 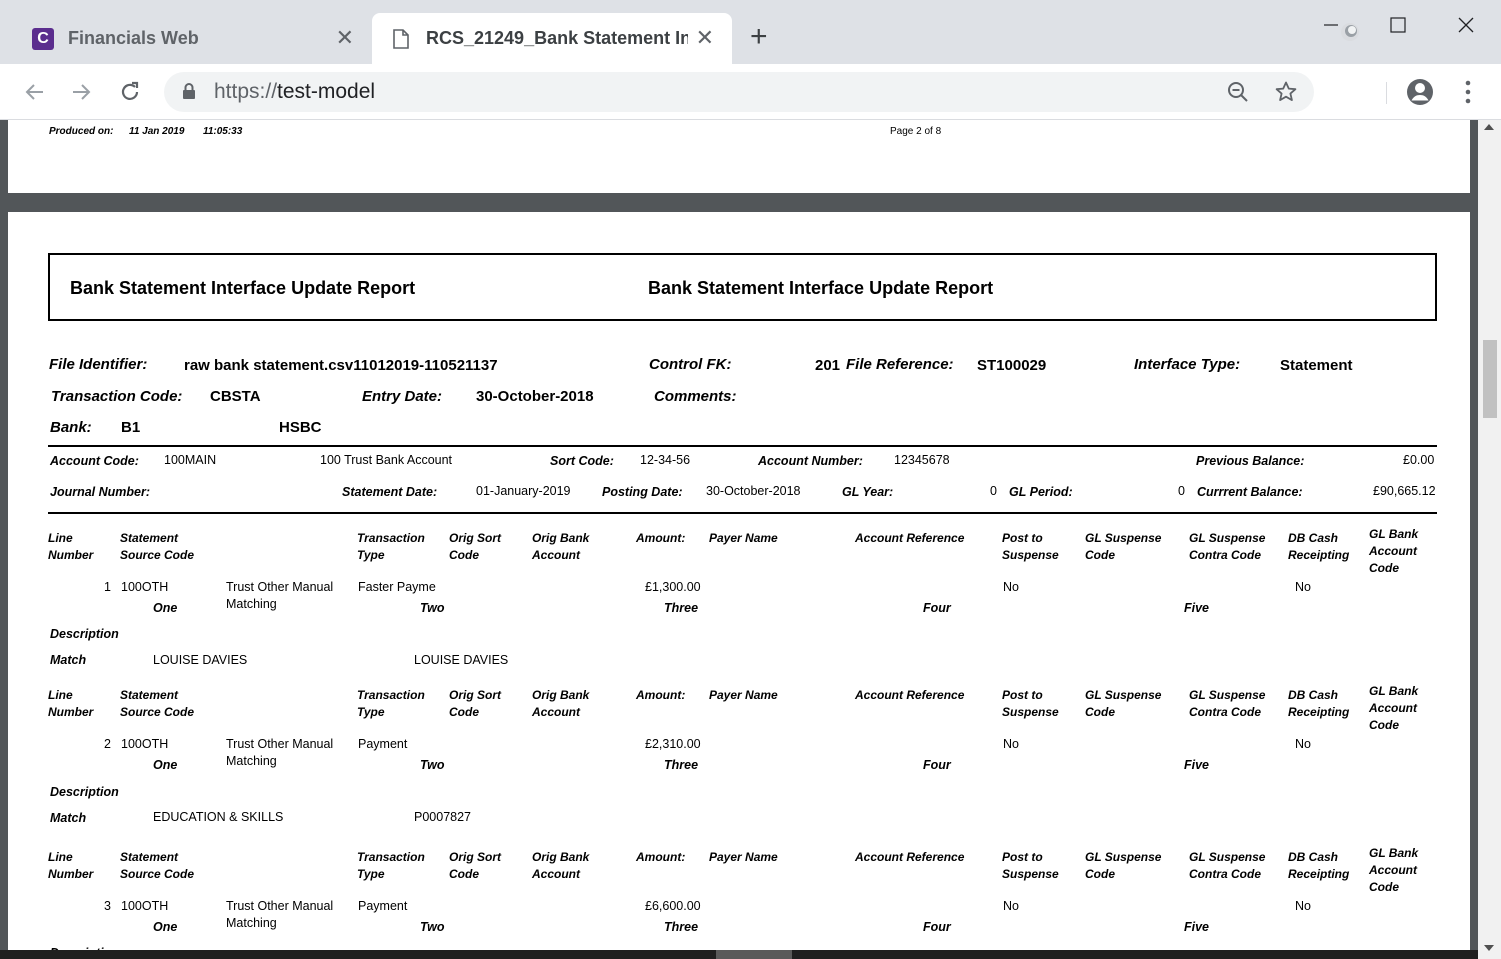 I want to click on amount: £2,310.00, so click(x=673, y=744).